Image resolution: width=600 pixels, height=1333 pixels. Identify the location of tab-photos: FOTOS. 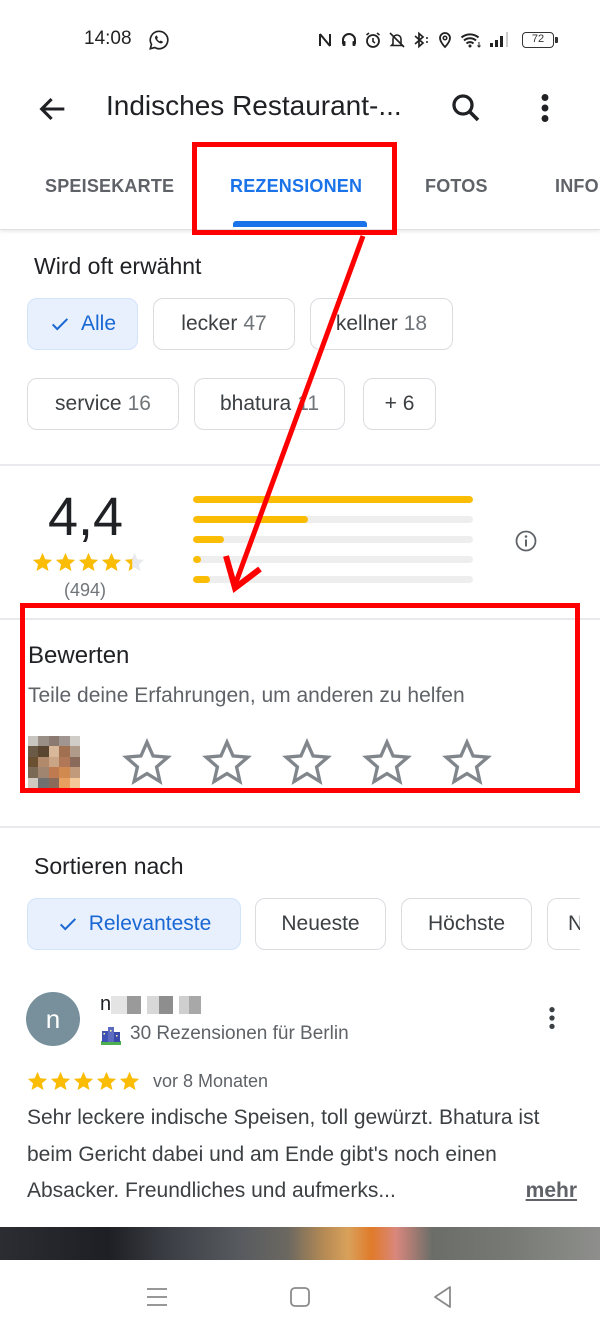
(456, 186).